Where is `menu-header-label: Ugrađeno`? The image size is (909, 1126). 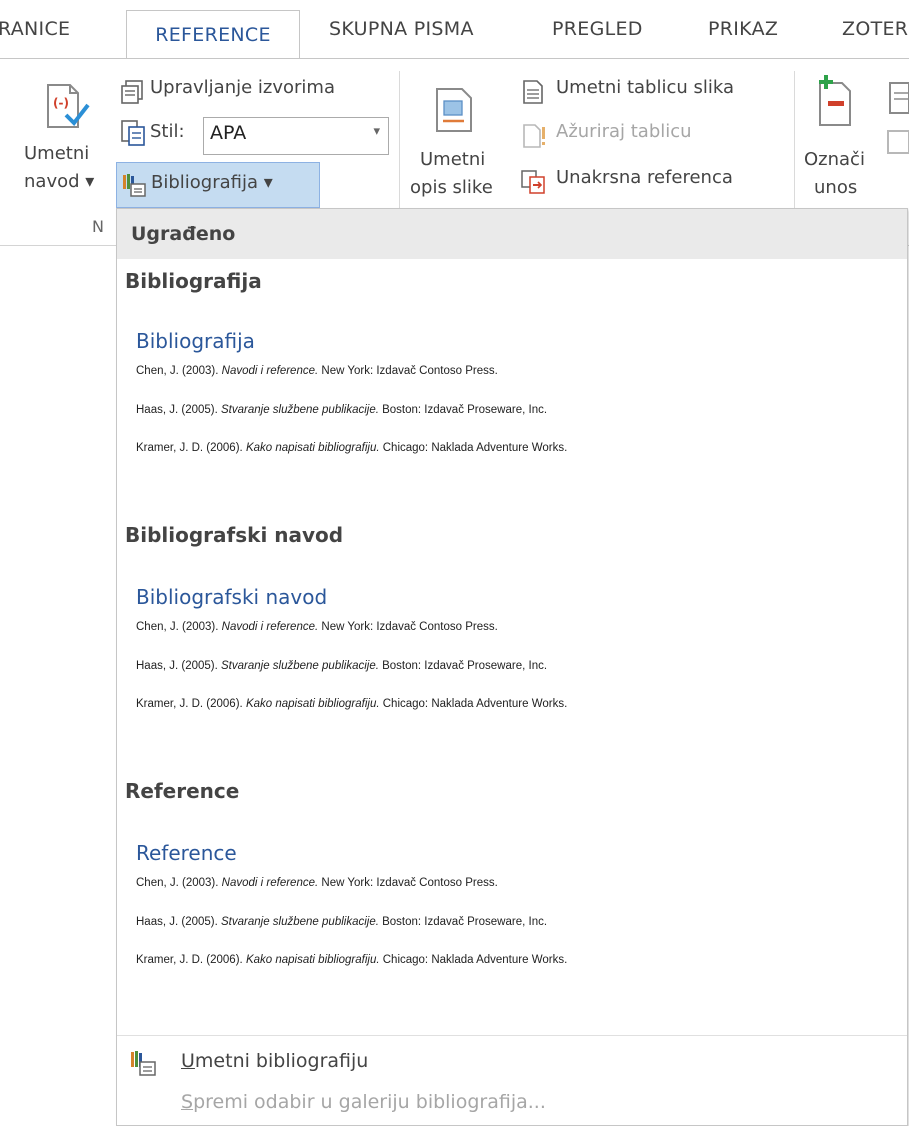 menu-header-label: Ugrađeno is located at coordinates (183, 234).